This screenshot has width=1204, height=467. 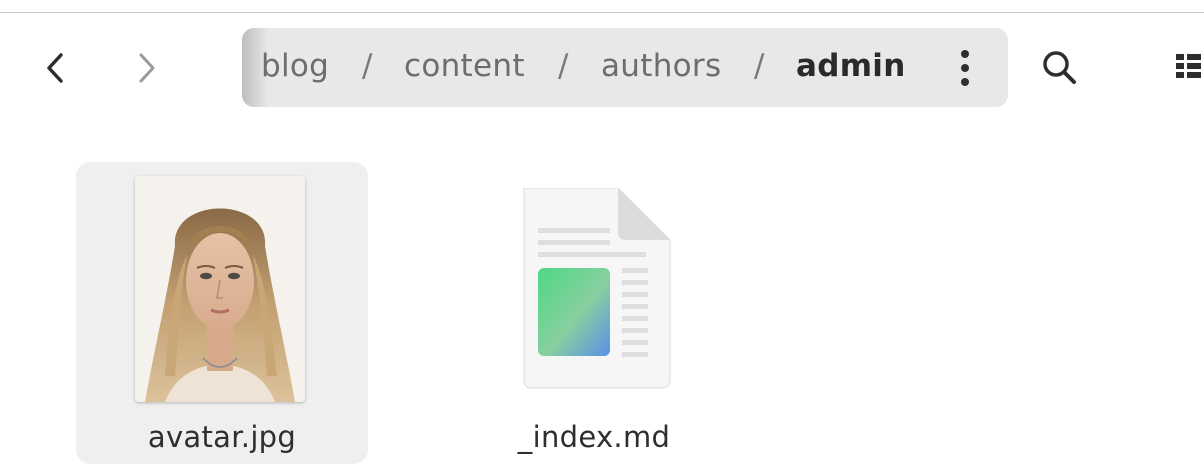 I want to click on breadcrumb-content: content, so click(x=464, y=66).